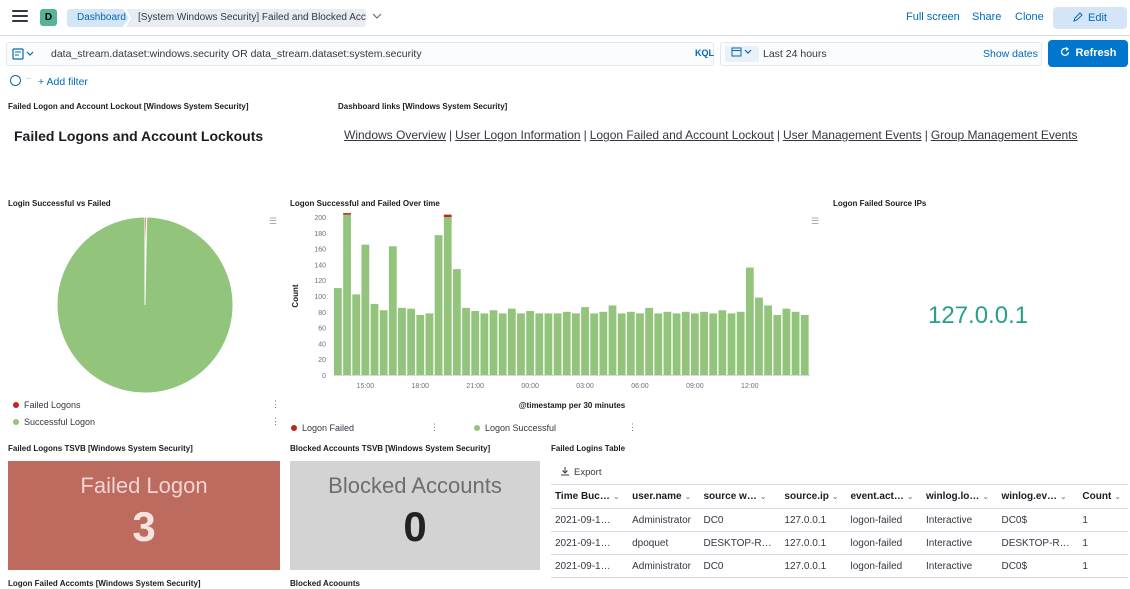  I want to click on export-button: Export, so click(580, 472).